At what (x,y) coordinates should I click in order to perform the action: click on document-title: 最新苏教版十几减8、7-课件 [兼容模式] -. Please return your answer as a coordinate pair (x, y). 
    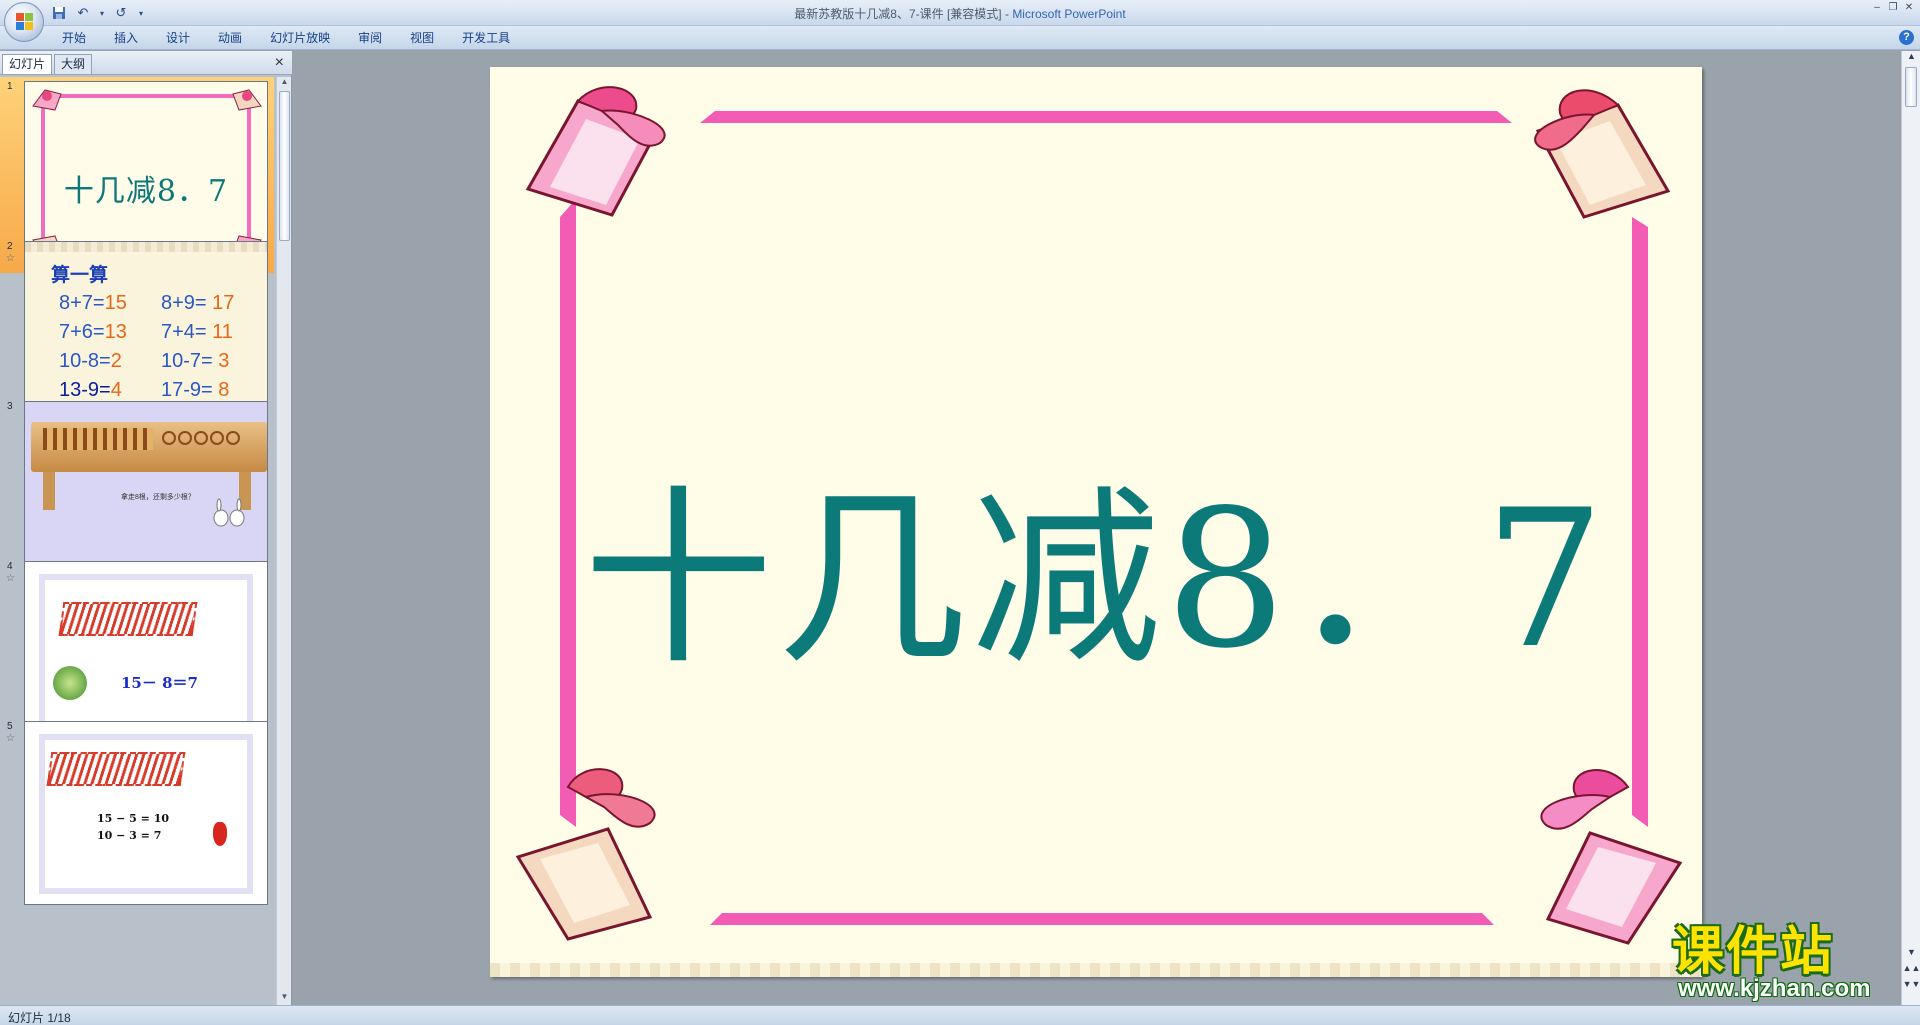
    Looking at the image, I should click on (903, 14).